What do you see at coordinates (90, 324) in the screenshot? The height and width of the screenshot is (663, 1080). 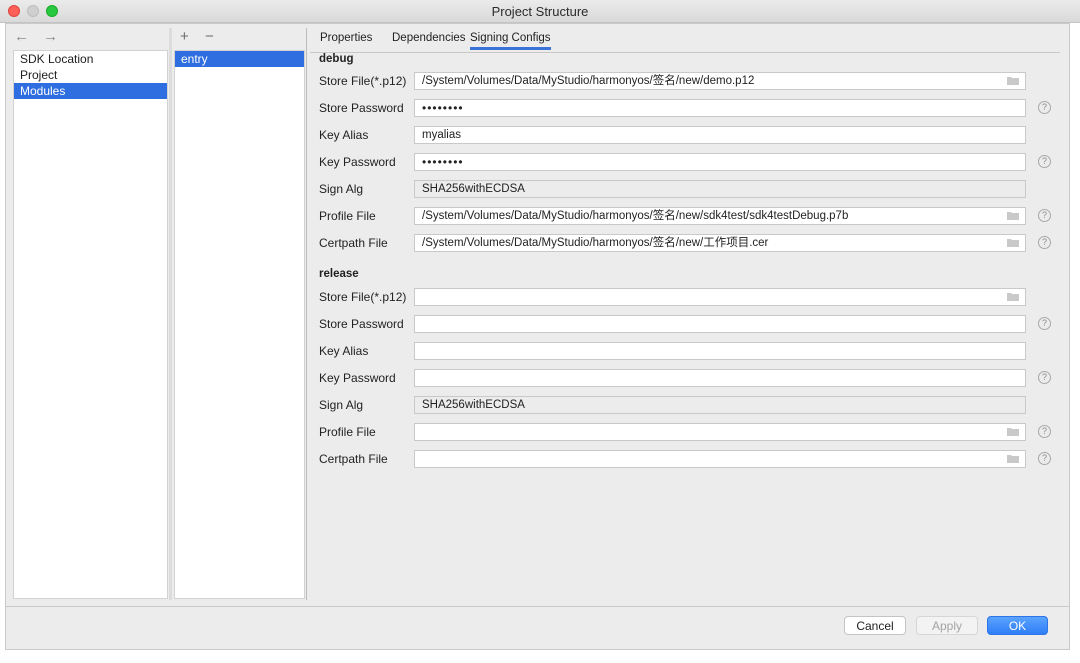 I see `settings-category-list: SDK Location Project Modules` at bounding box center [90, 324].